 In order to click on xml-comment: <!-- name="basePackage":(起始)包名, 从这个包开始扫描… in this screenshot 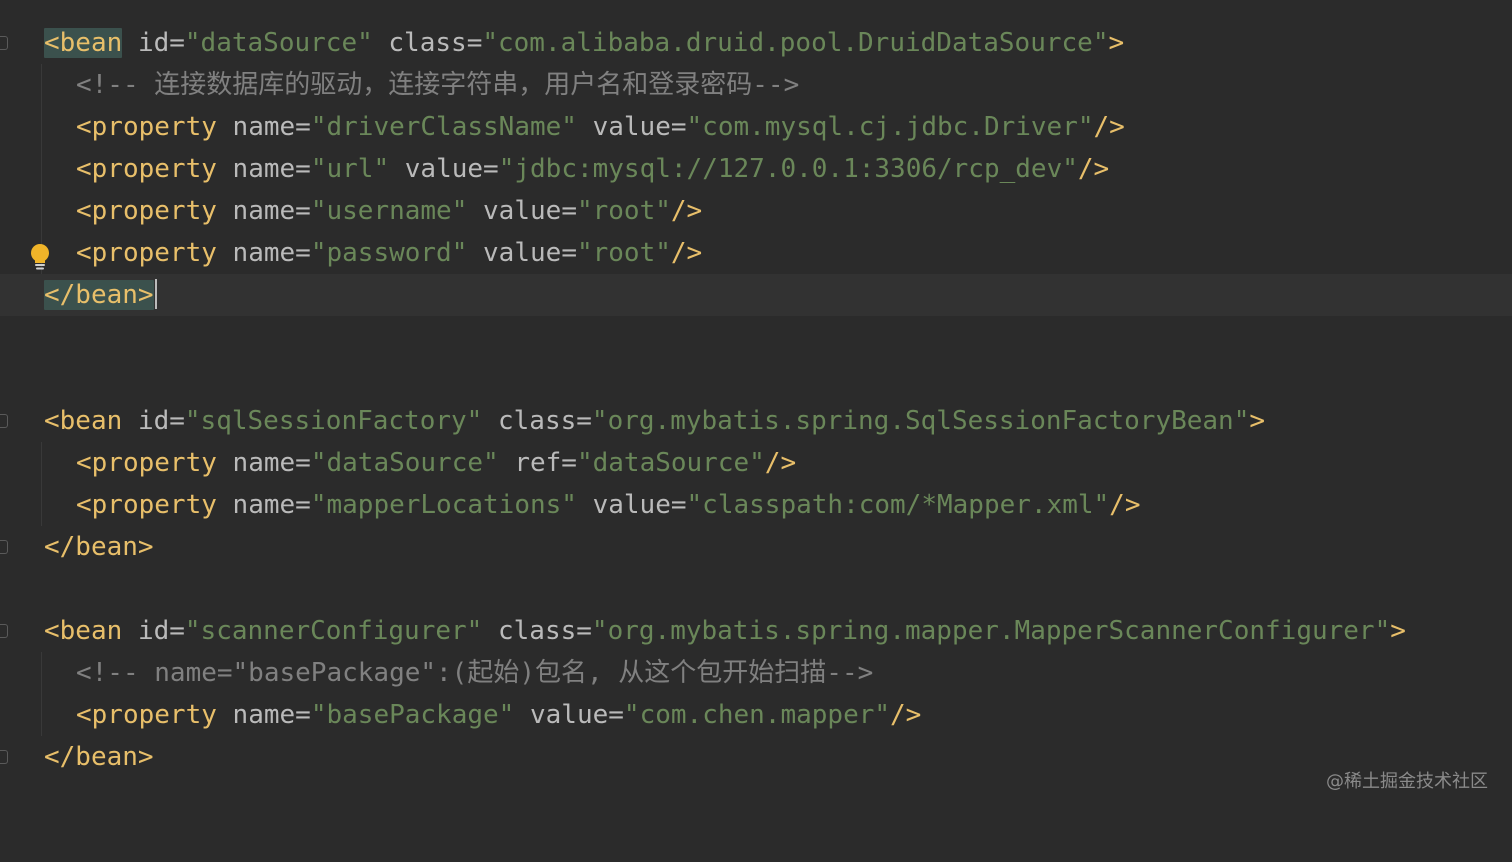, I will do `click(475, 673)`.